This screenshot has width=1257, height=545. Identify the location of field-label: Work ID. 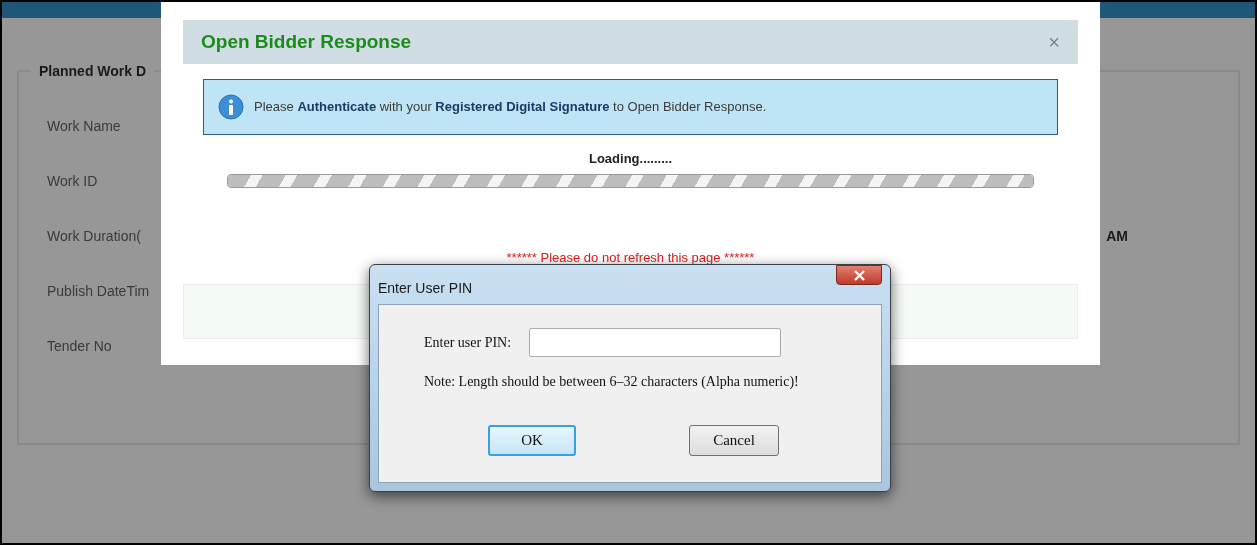
(72, 181).